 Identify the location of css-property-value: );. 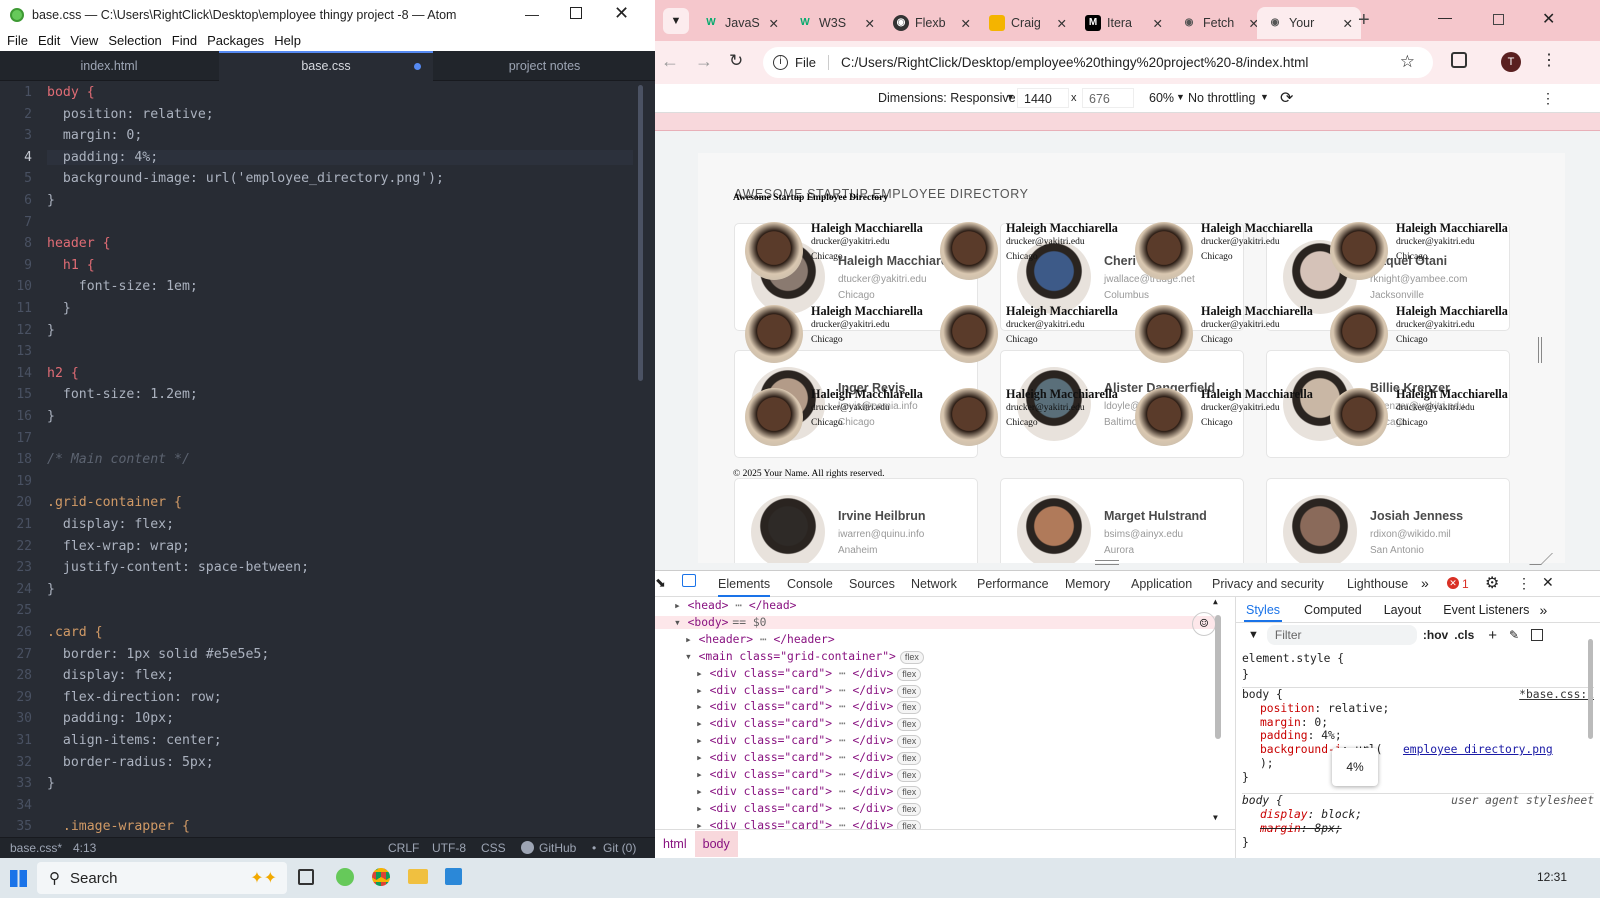
(1267, 763).